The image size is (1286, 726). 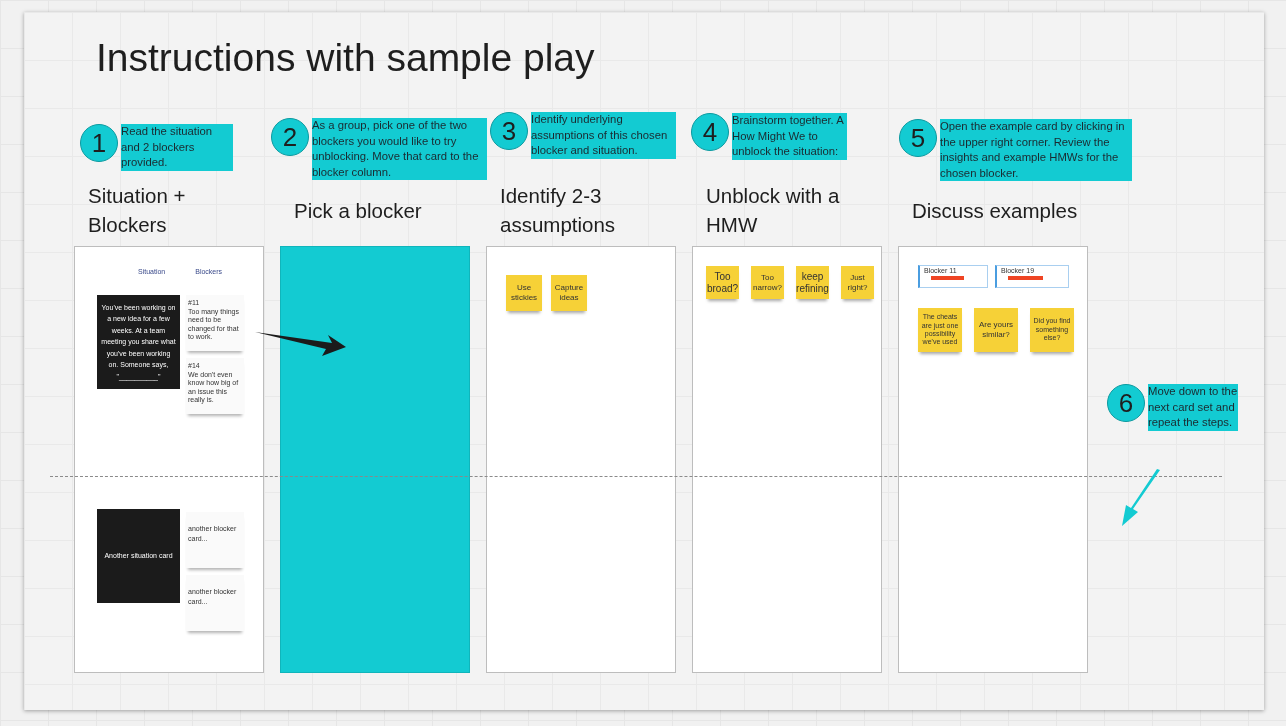 I want to click on sticky-note: keep refining, so click(x=812, y=282).